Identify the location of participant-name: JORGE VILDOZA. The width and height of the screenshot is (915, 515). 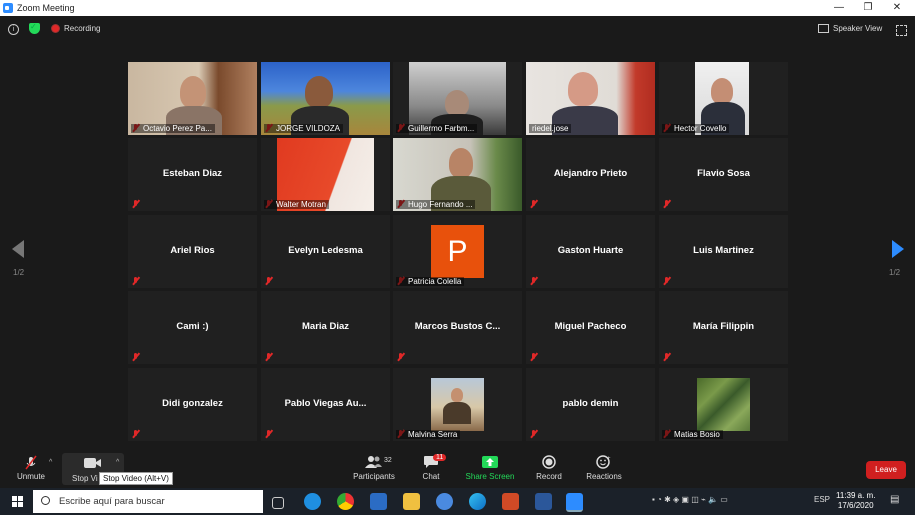
(304, 128).